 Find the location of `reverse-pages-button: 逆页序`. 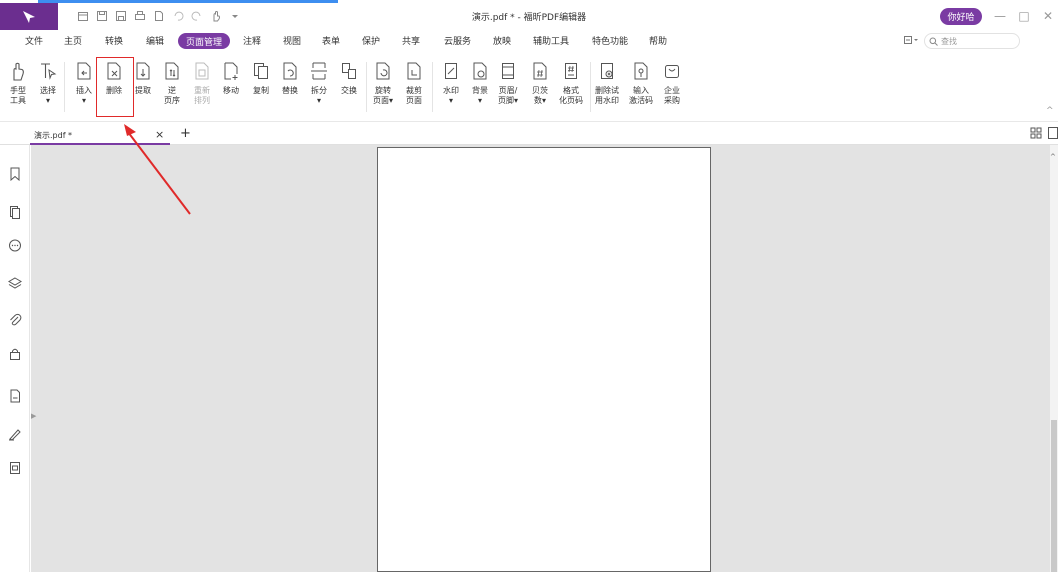

reverse-pages-button: 逆页序 is located at coordinates (172, 83).